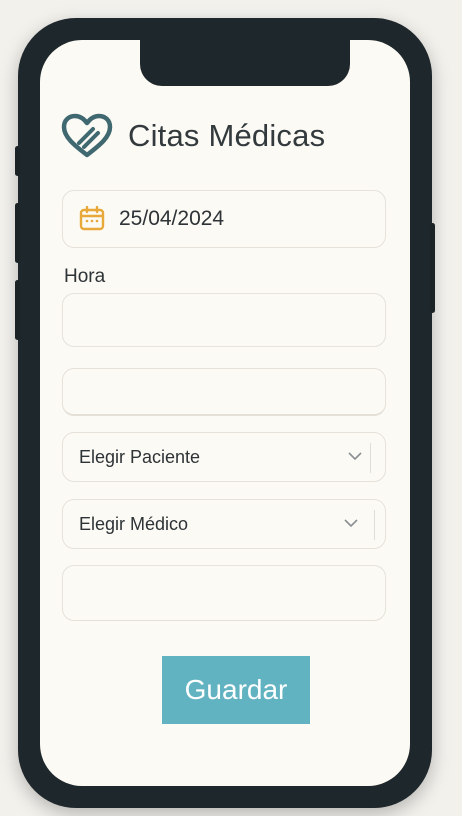  What do you see at coordinates (224, 320) in the screenshot?
I see `hora-input` at bounding box center [224, 320].